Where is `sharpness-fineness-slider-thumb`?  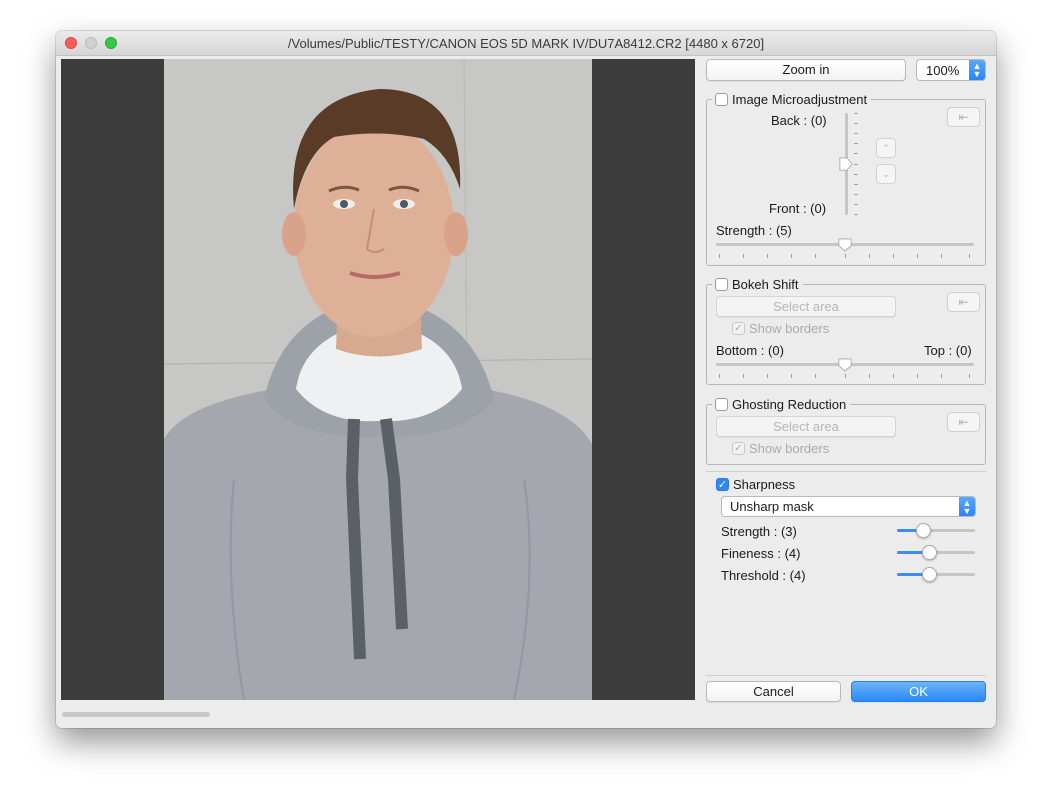 sharpness-fineness-slider-thumb is located at coordinates (929, 552).